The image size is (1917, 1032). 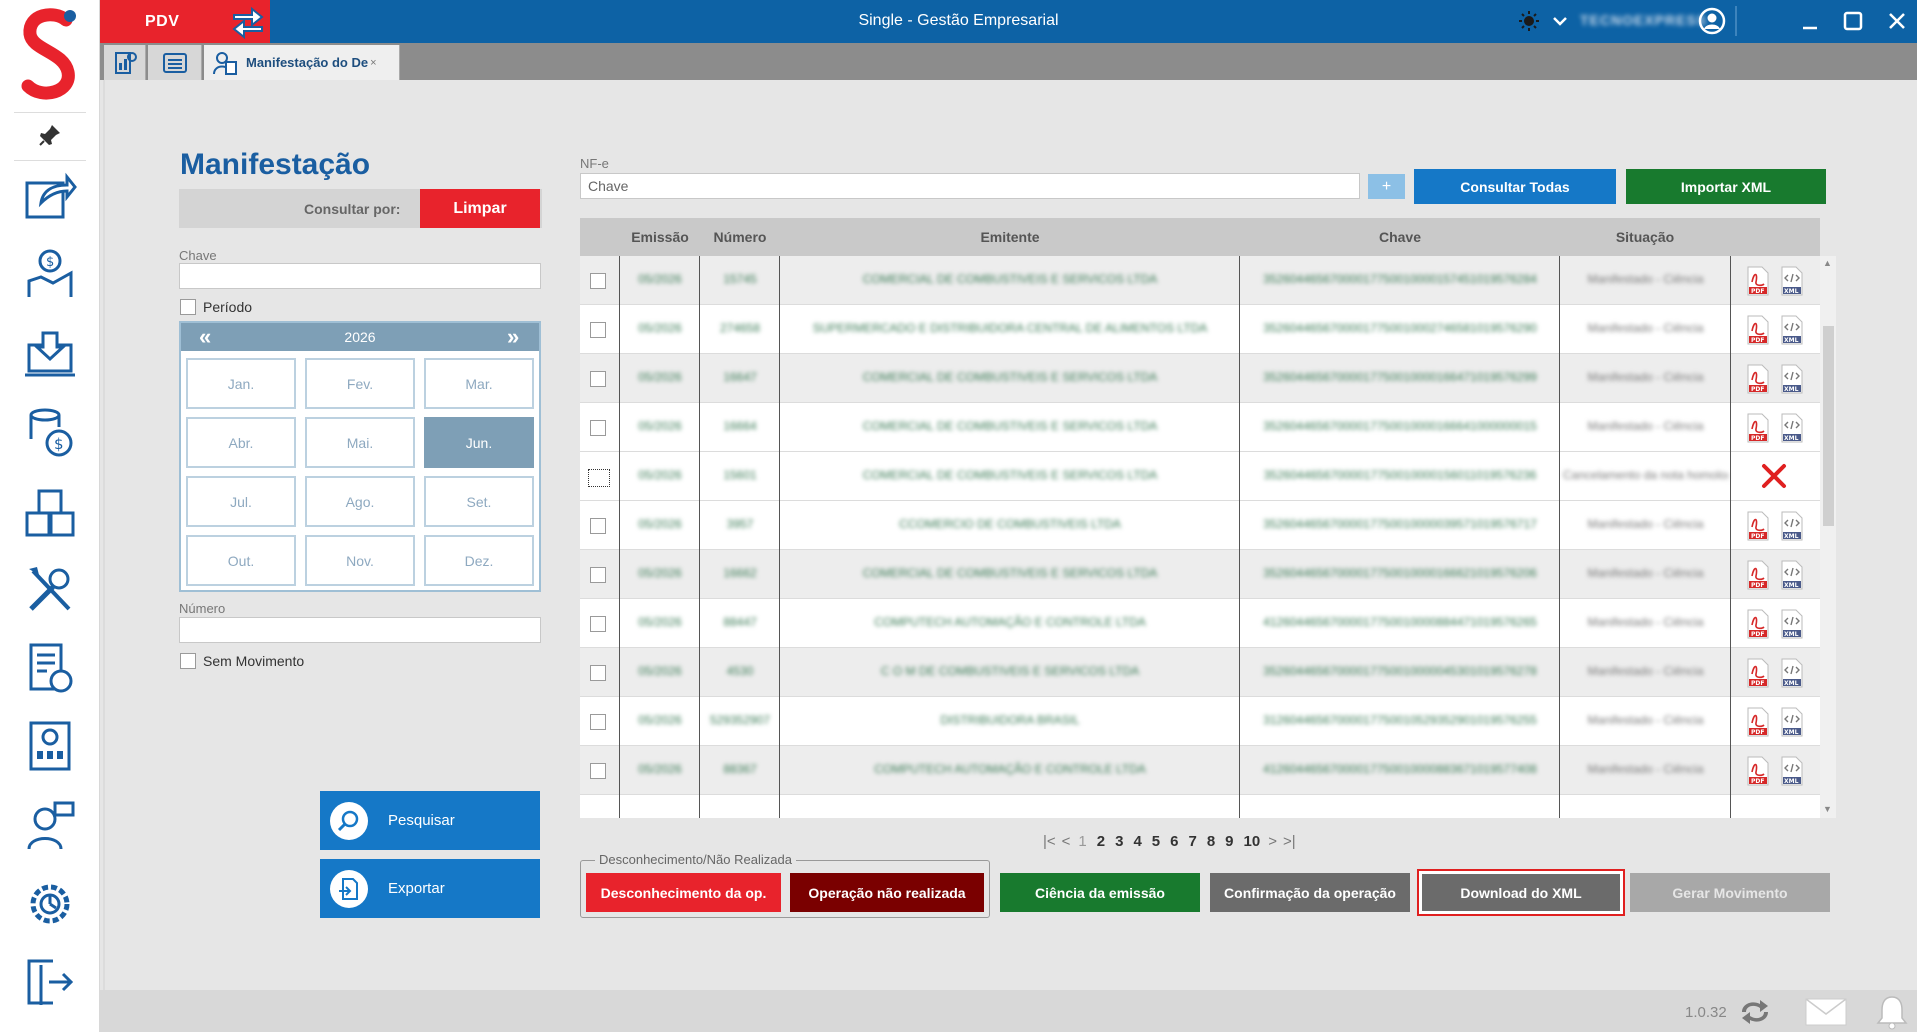 What do you see at coordinates (1229, 841) in the screenshot?
I see `page-9: 9` at bounding box center [1229, 841].